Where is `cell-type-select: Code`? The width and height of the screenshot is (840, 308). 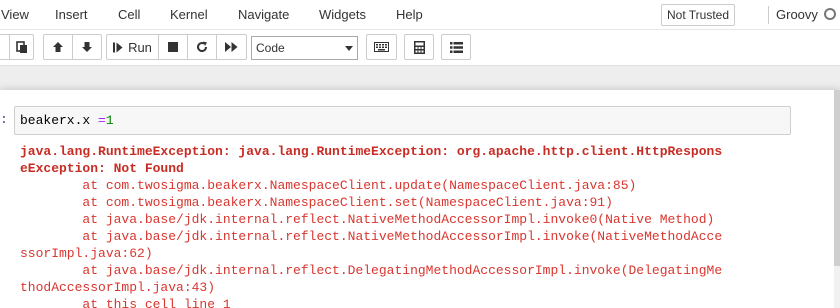 cell-type-select: Code is located at coordinates (304, 48).